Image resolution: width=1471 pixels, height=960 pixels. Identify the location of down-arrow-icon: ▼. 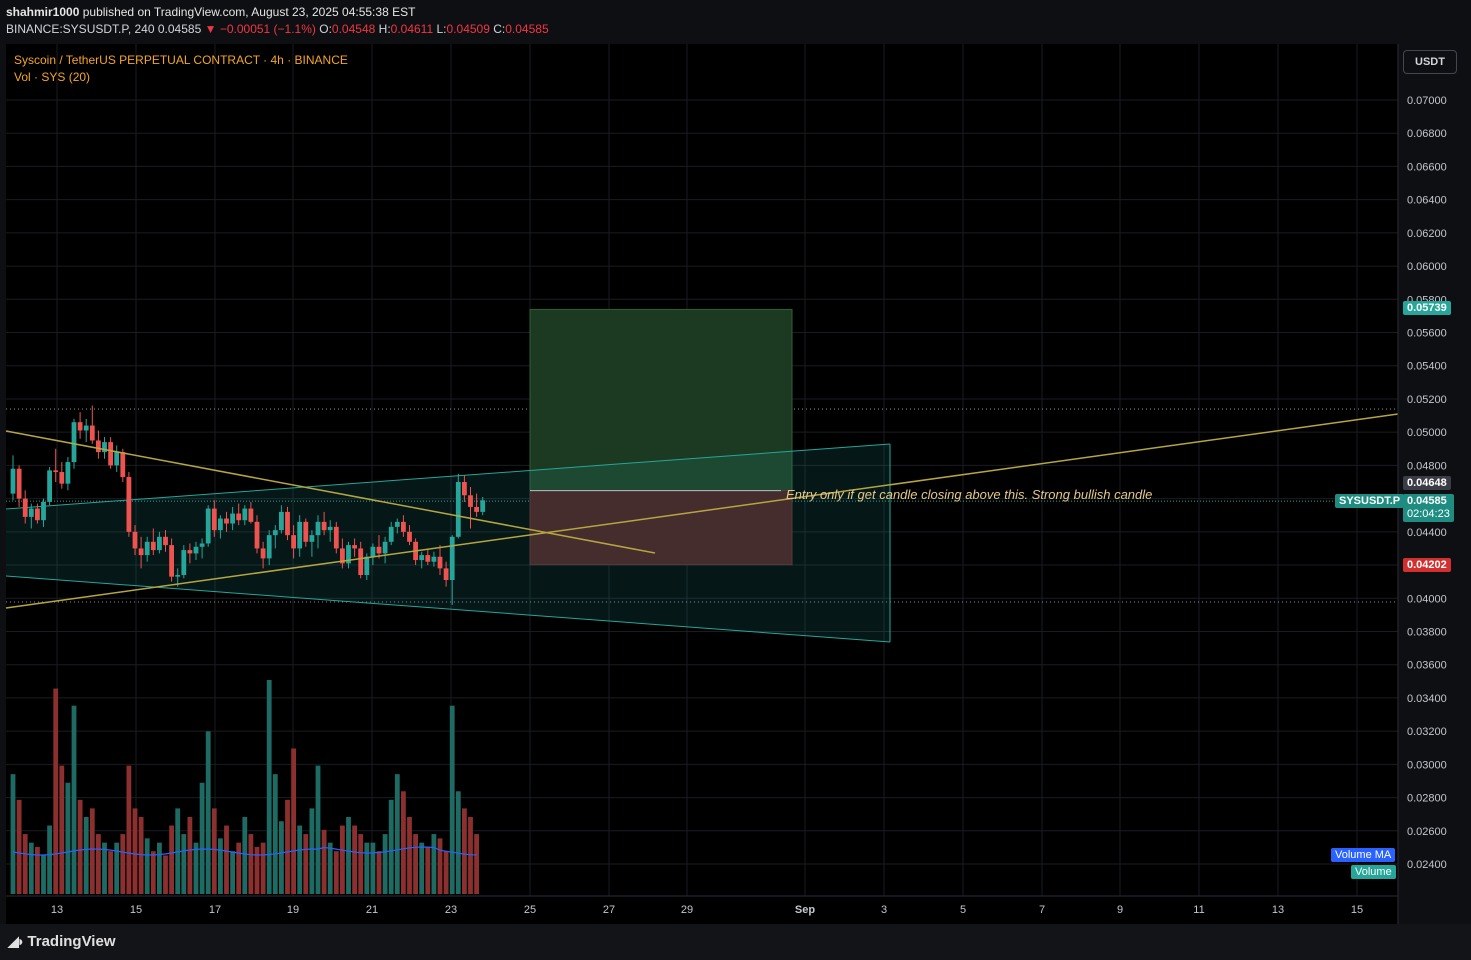
(210, 29).